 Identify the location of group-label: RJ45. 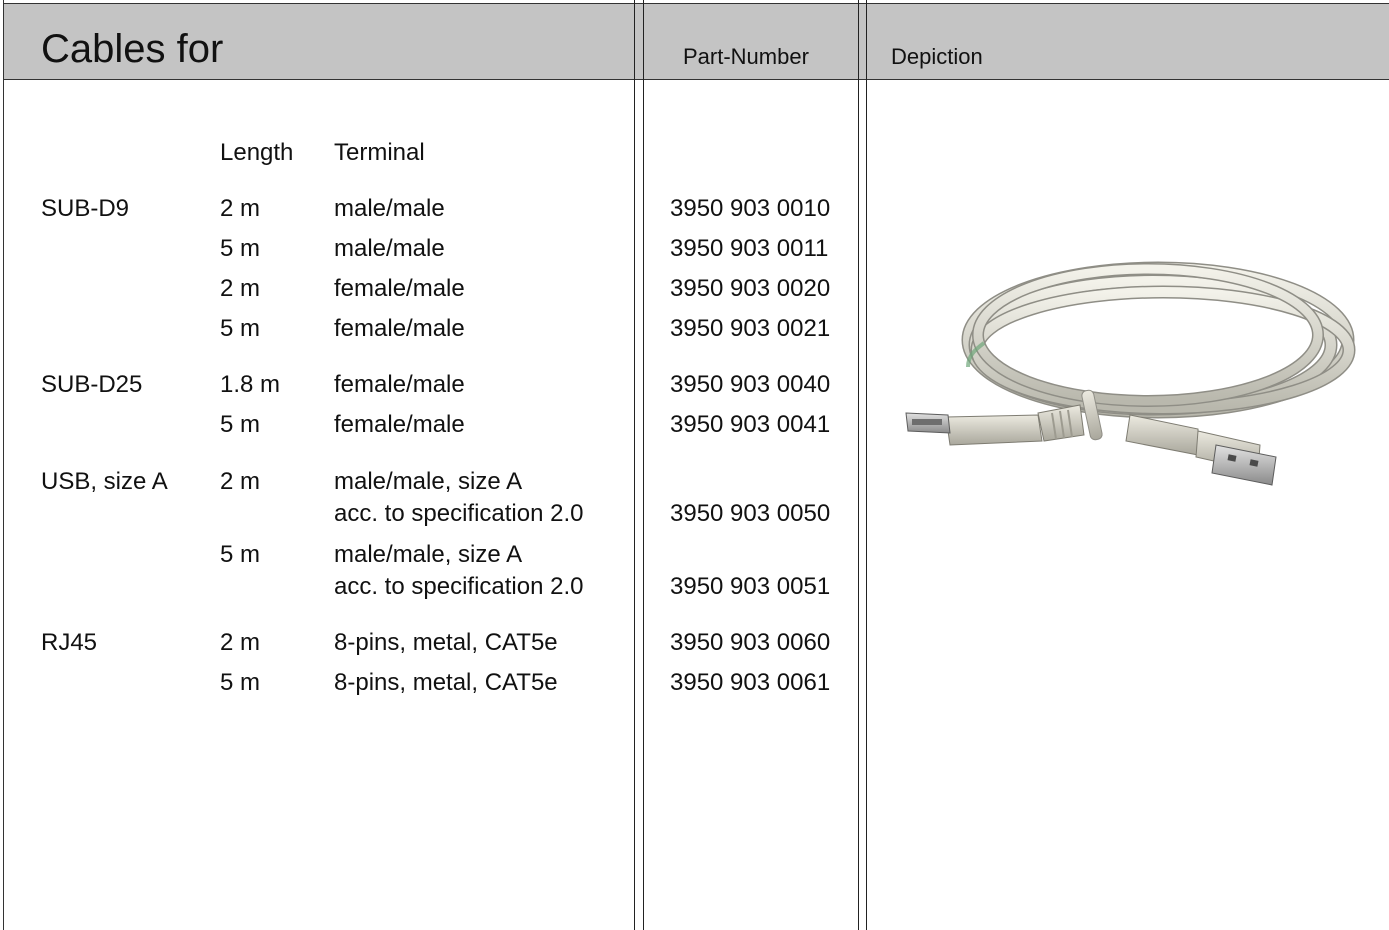
(69, 642).